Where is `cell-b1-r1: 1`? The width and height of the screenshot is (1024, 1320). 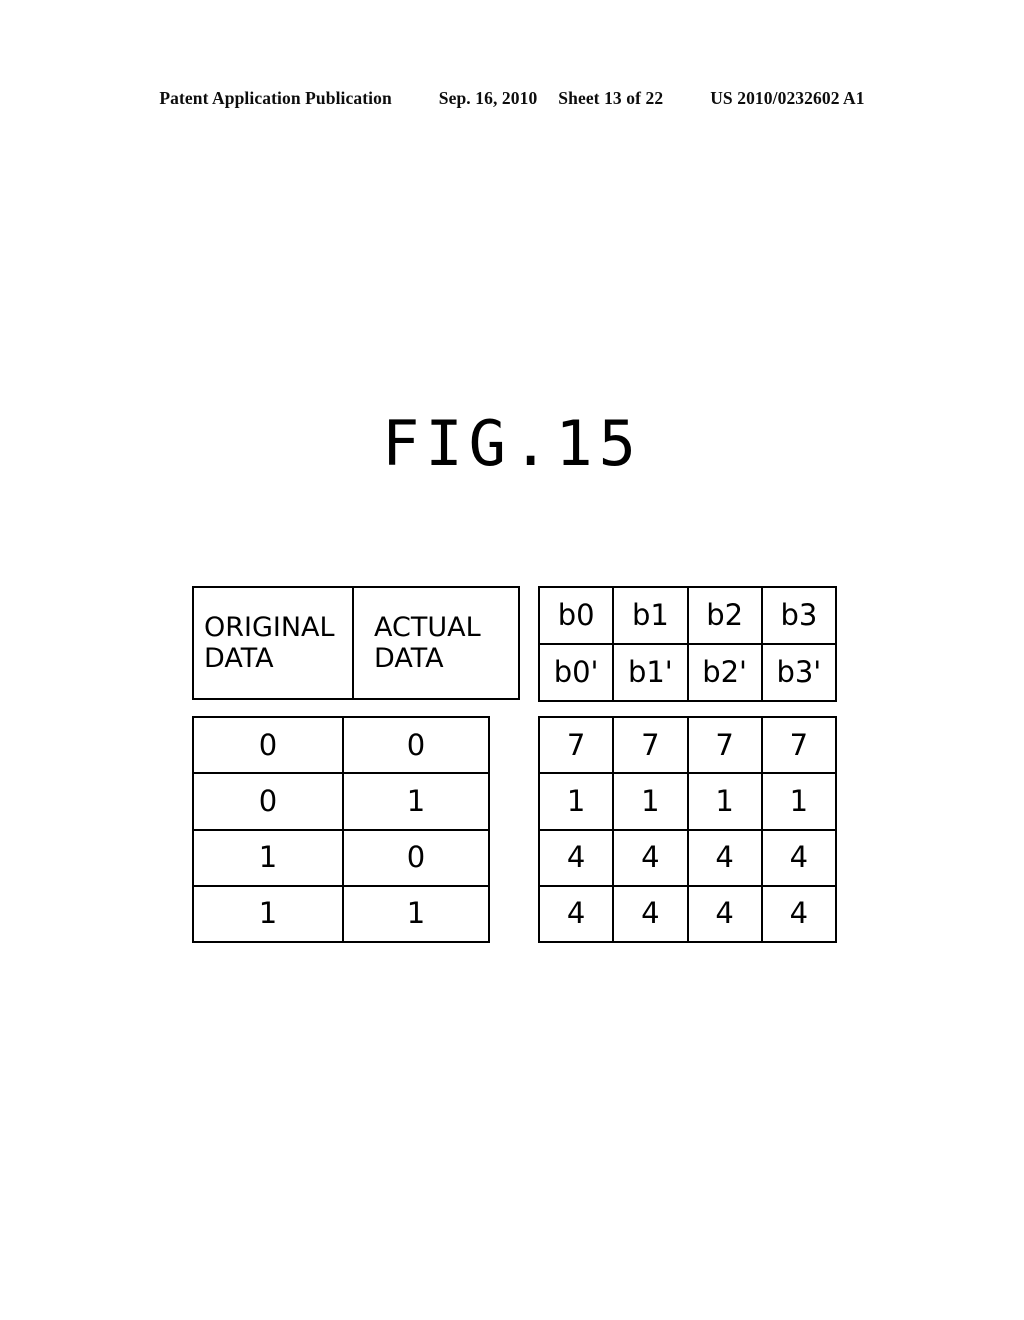
cell-b1-r1: 1 is located at coordinates (650, 801).